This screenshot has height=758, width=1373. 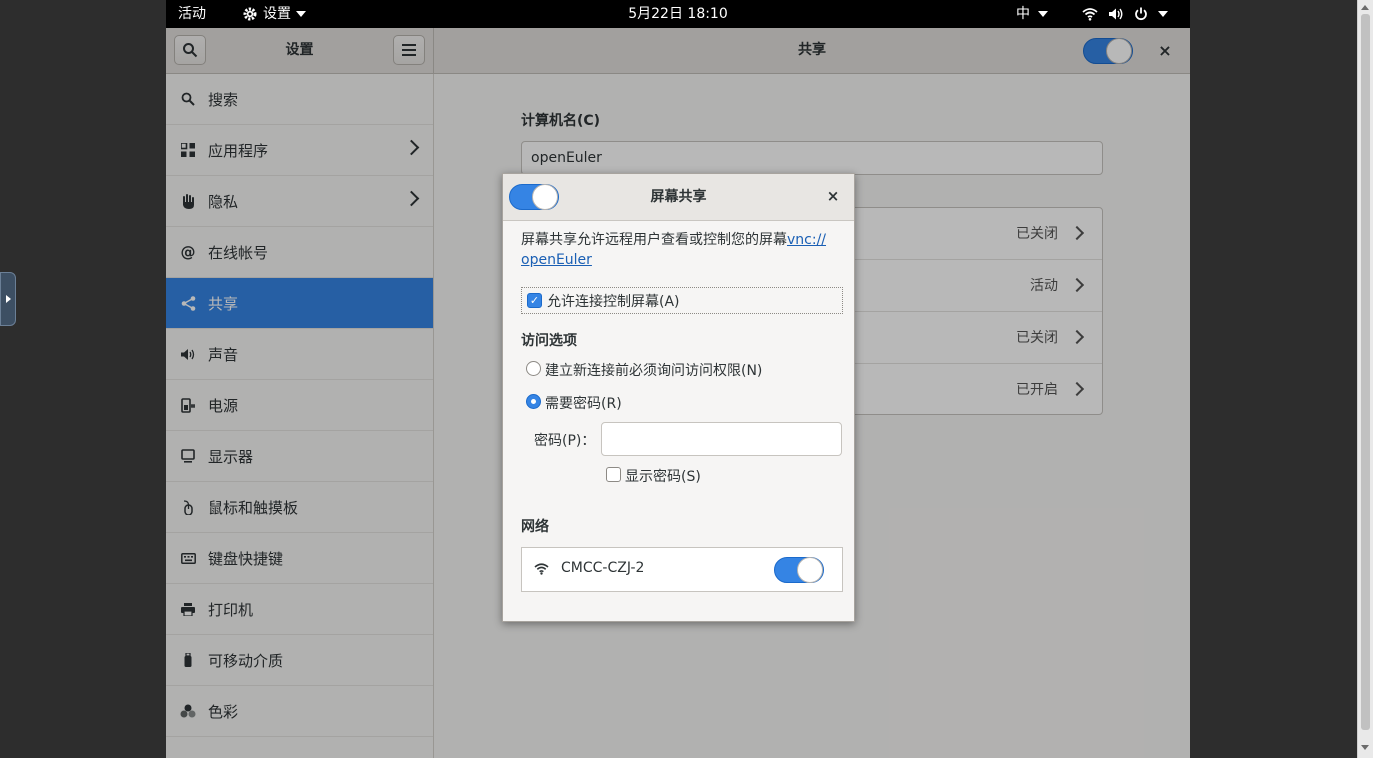 What do you see at coordinates (1032, 14) in the screenshot?
I see `input-method-menu: 中` at bounding box center [1032, 14].